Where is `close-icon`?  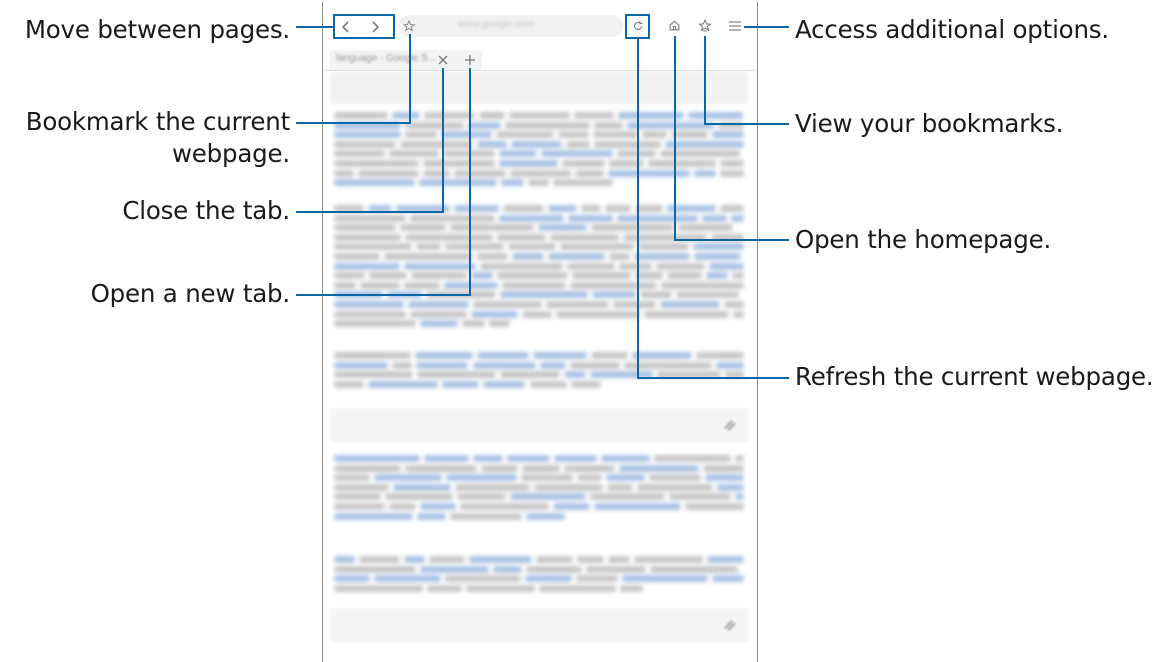 close-icon is located at coordinates (443, 60).